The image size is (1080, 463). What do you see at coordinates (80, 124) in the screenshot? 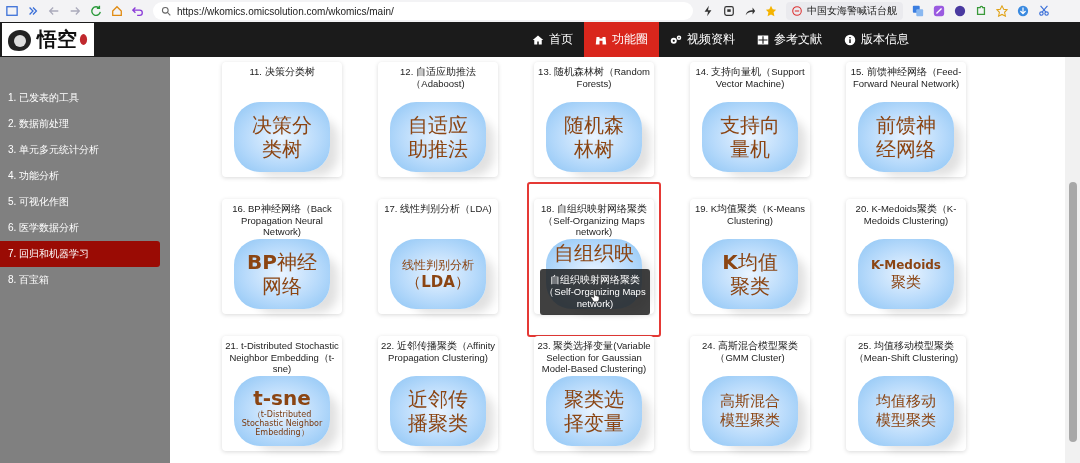
I see `sidebar-item: 2. 数据前处理` at bounding box center [80, 124].